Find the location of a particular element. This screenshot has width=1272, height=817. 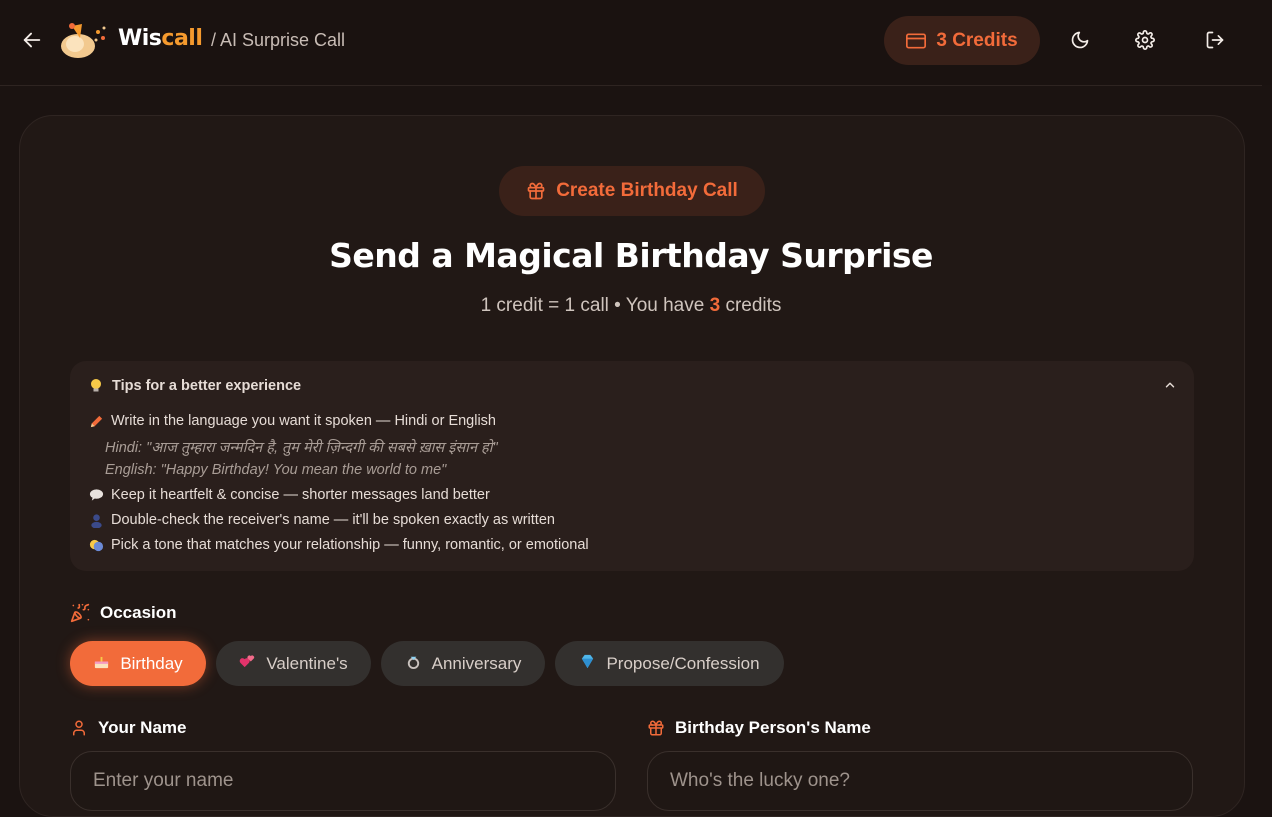

lightbulb-icon is located at coordinates (96, 386).